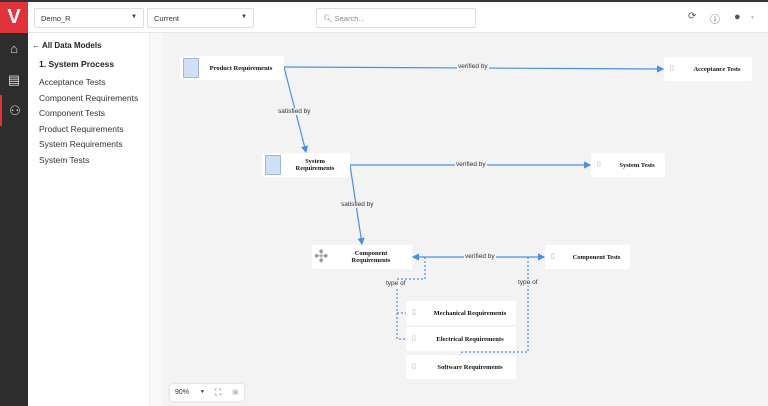  I want to click on node-label: Component Requirements, so click(371, 257).